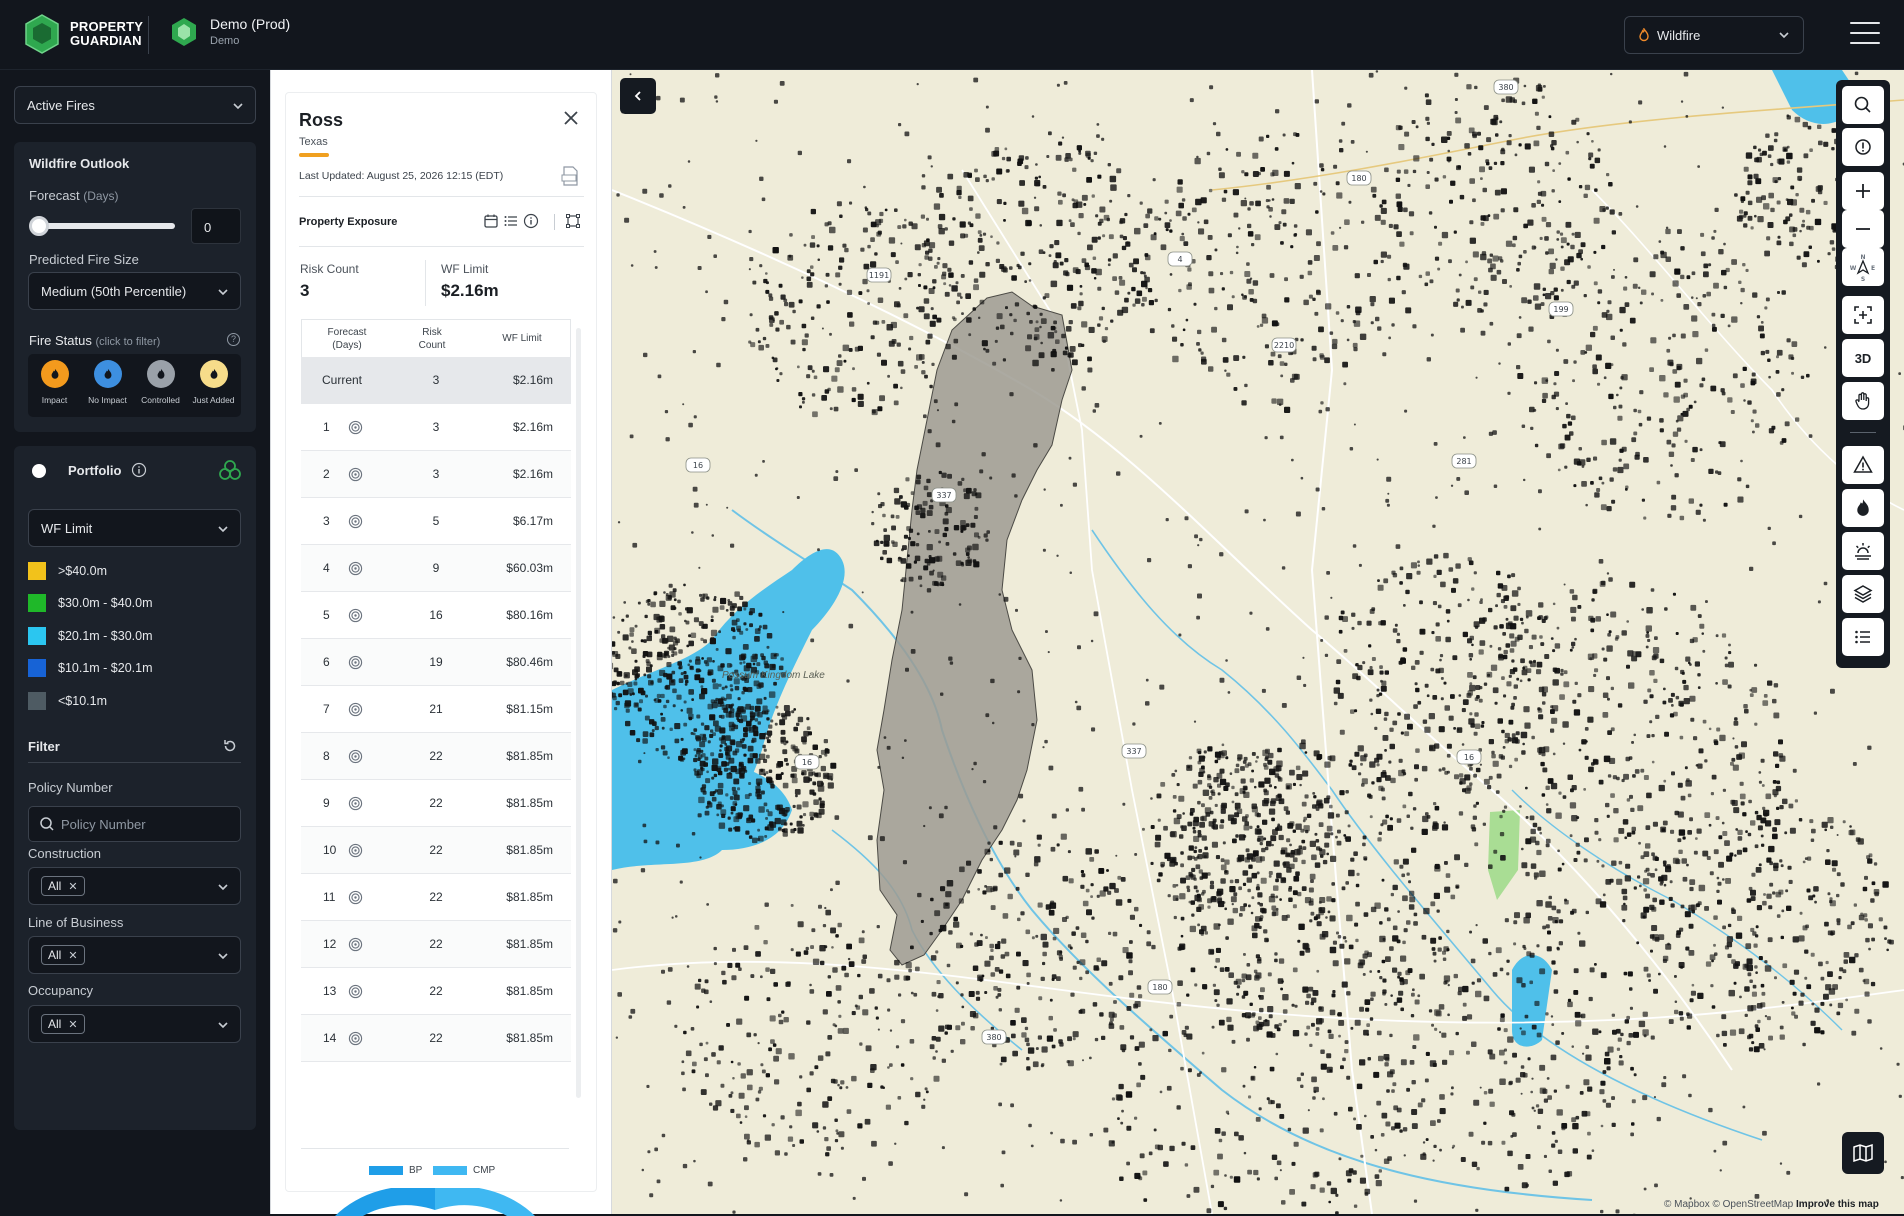 Image resolution: width=1904 pixels, height=1216 pixels. Describe the element at coordinates (213, 382) in the screenshot. I see `status-just-added: Just Added` at that location.